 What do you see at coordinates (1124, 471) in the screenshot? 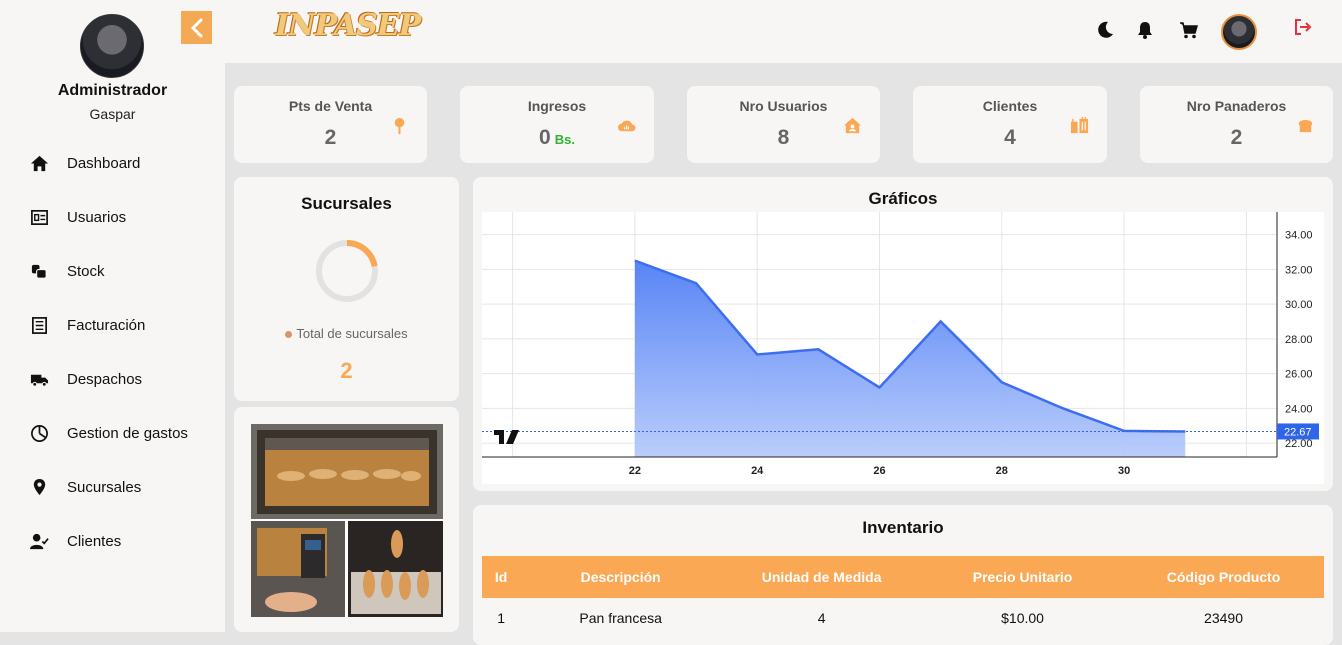
I see `x-tick-label: 30` at bounding box center [1124, 471].